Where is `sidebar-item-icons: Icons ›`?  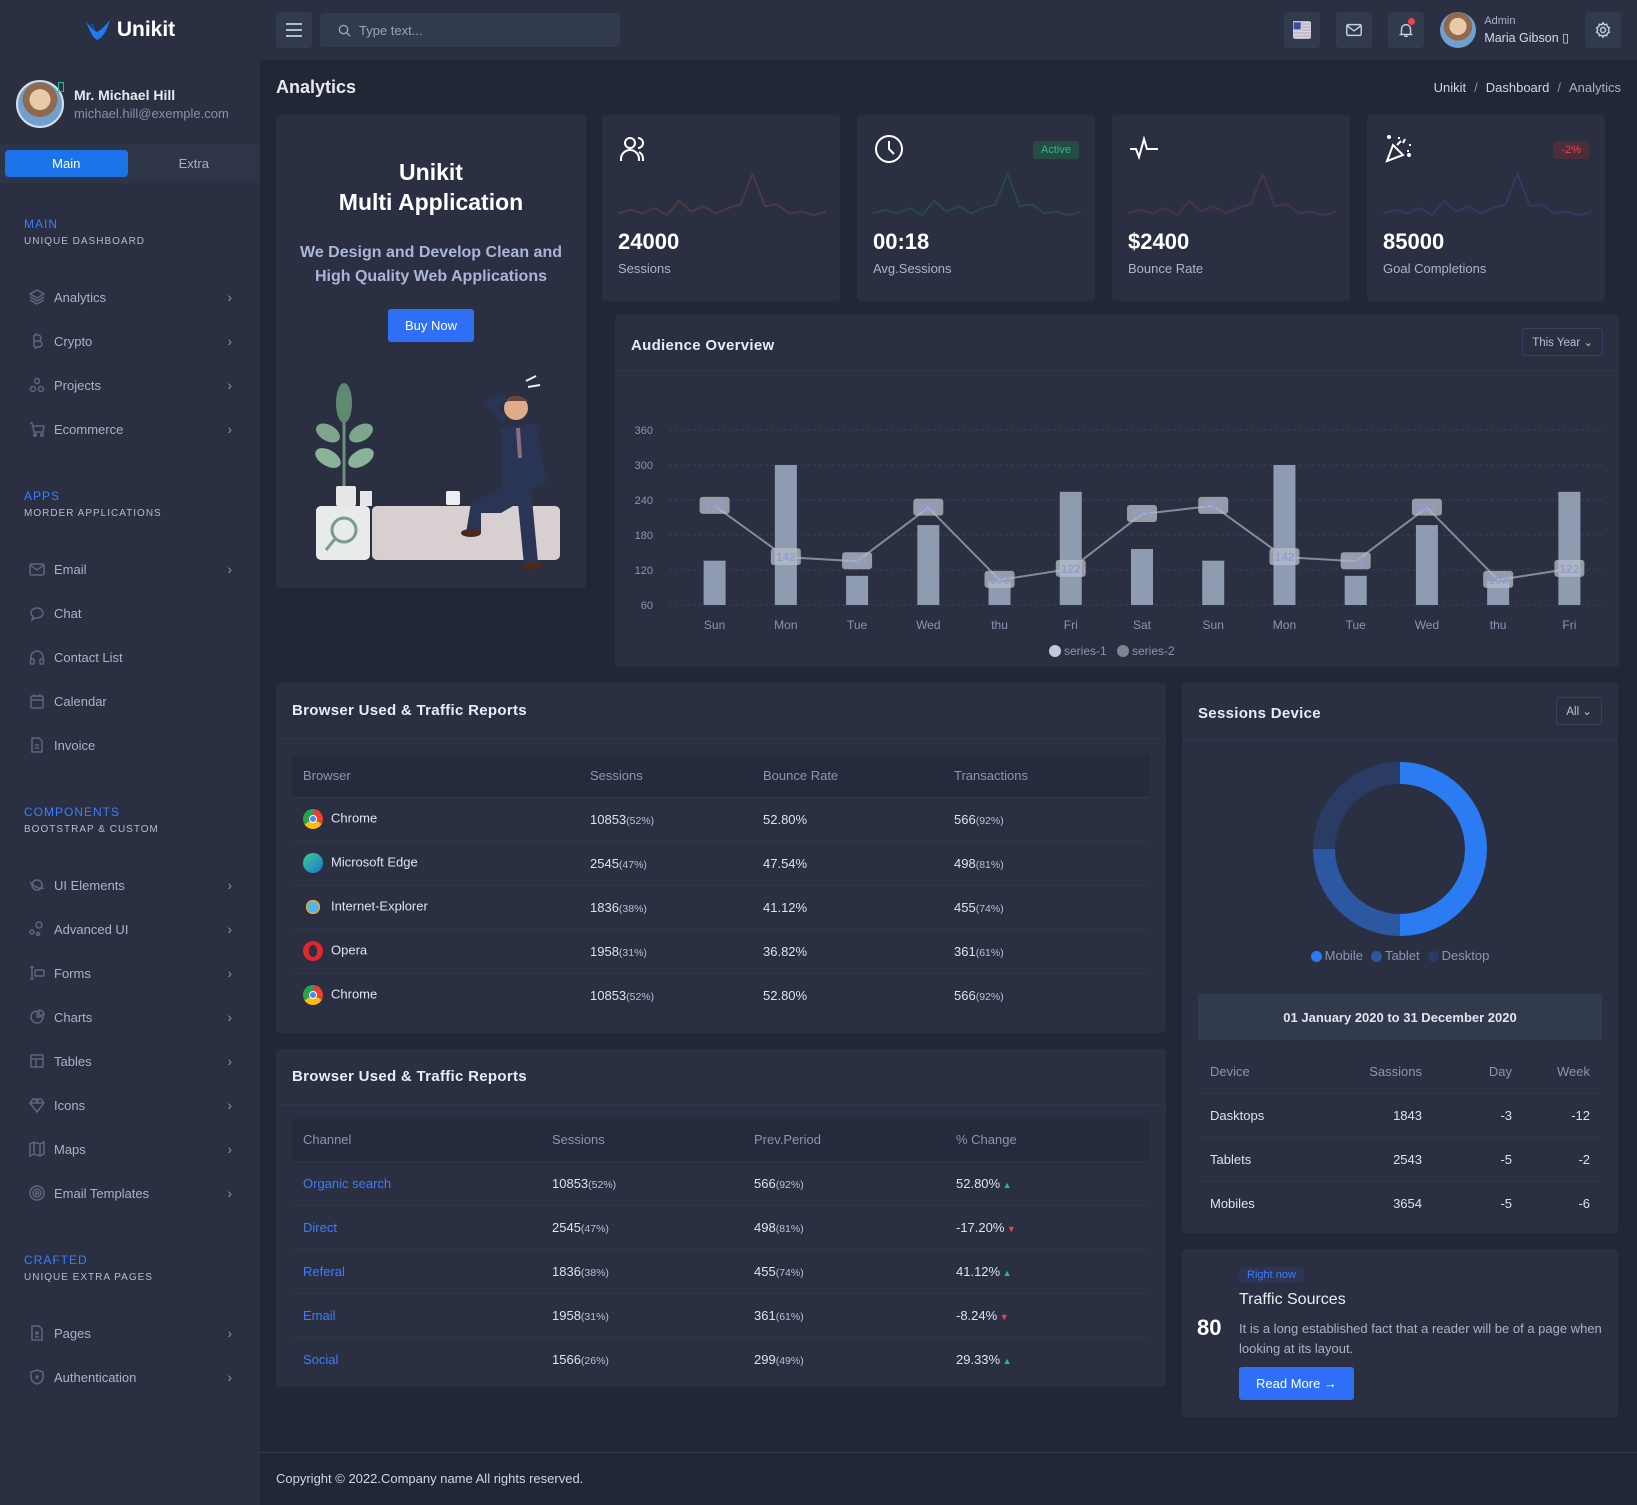 sidebar-item-icons: Icons › is located at coordinates (130, 1105).